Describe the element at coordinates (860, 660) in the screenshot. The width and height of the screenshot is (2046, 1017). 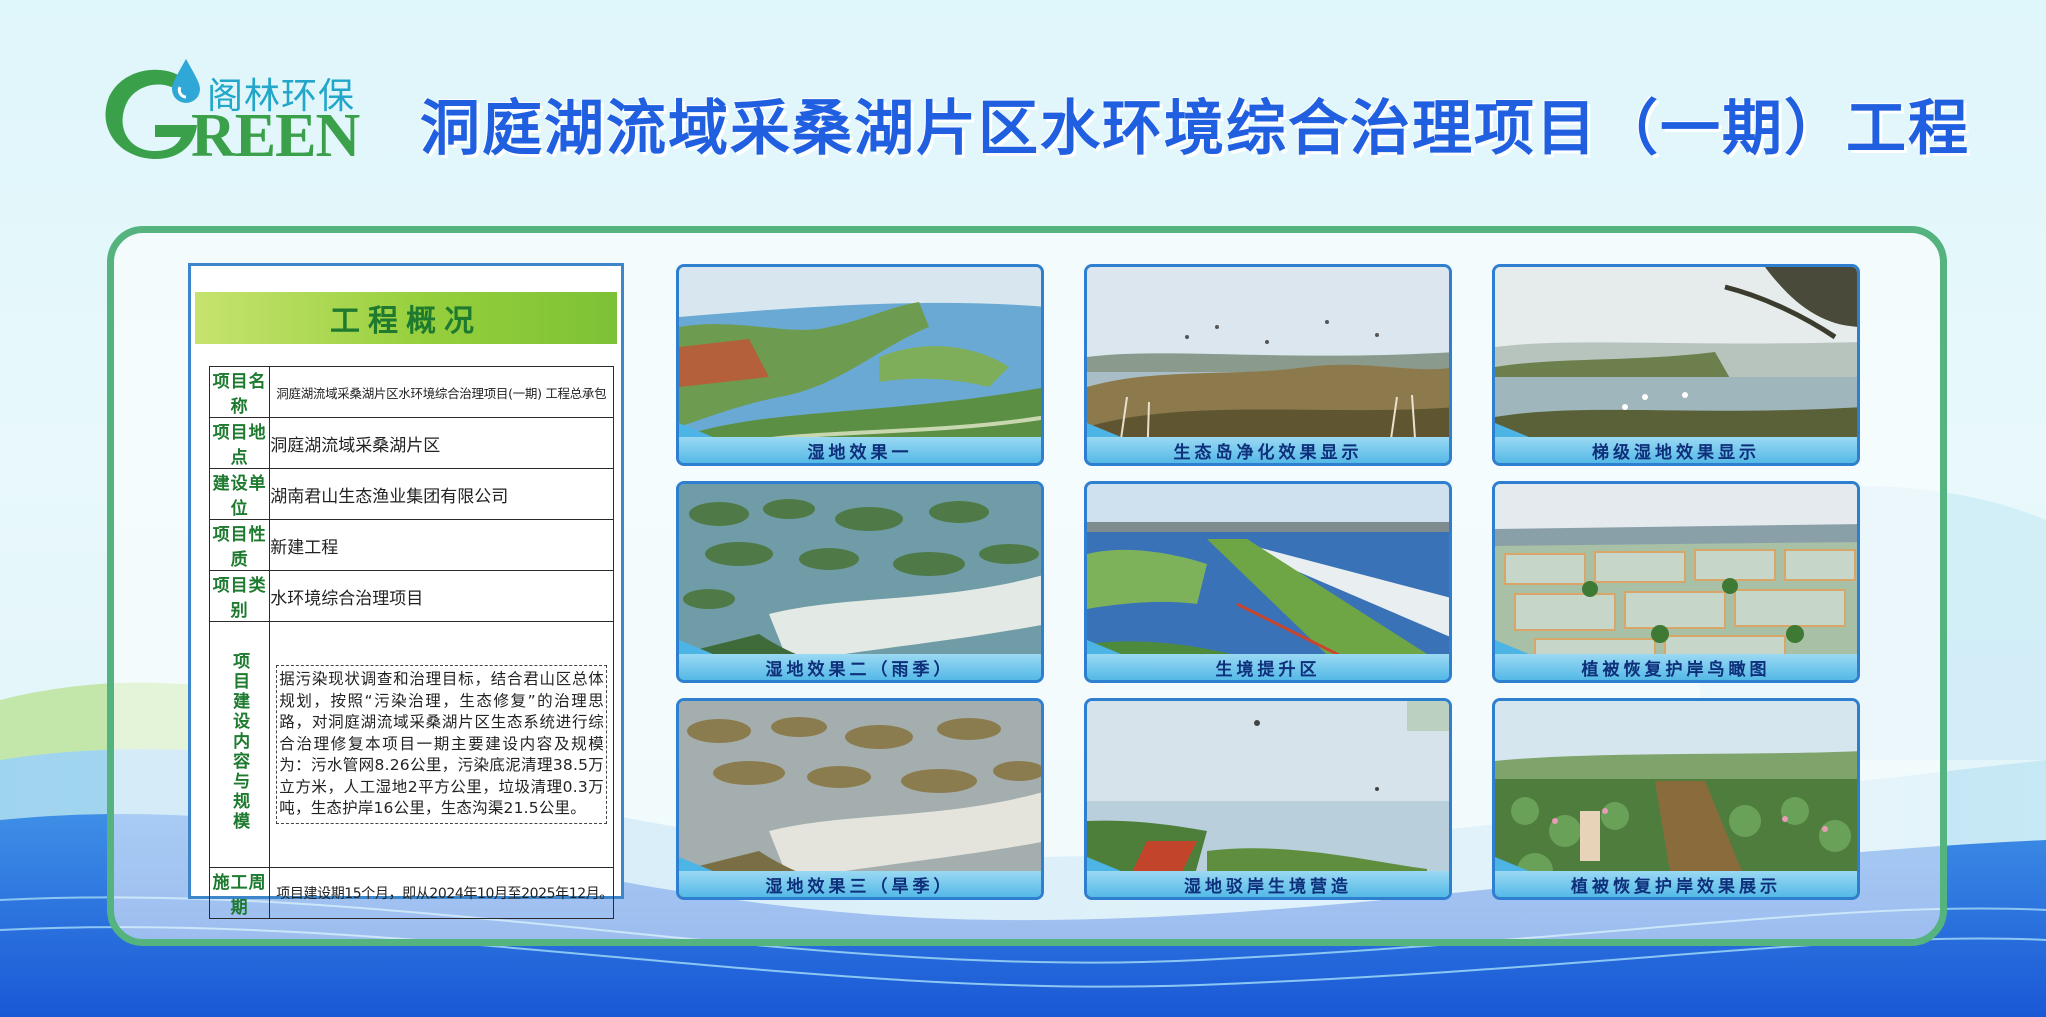
I see `tile-caption: 湿地效果二（雨季）` at that location.